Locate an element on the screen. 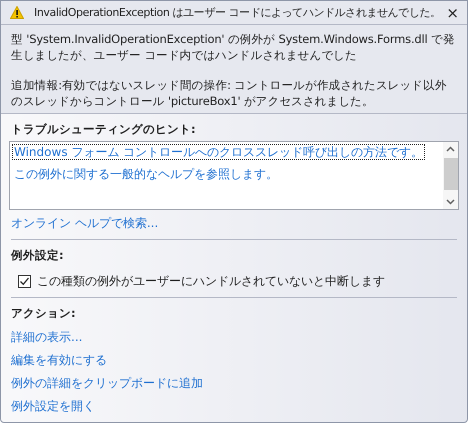  scroll-thumb is located at coordinates (451, 174).